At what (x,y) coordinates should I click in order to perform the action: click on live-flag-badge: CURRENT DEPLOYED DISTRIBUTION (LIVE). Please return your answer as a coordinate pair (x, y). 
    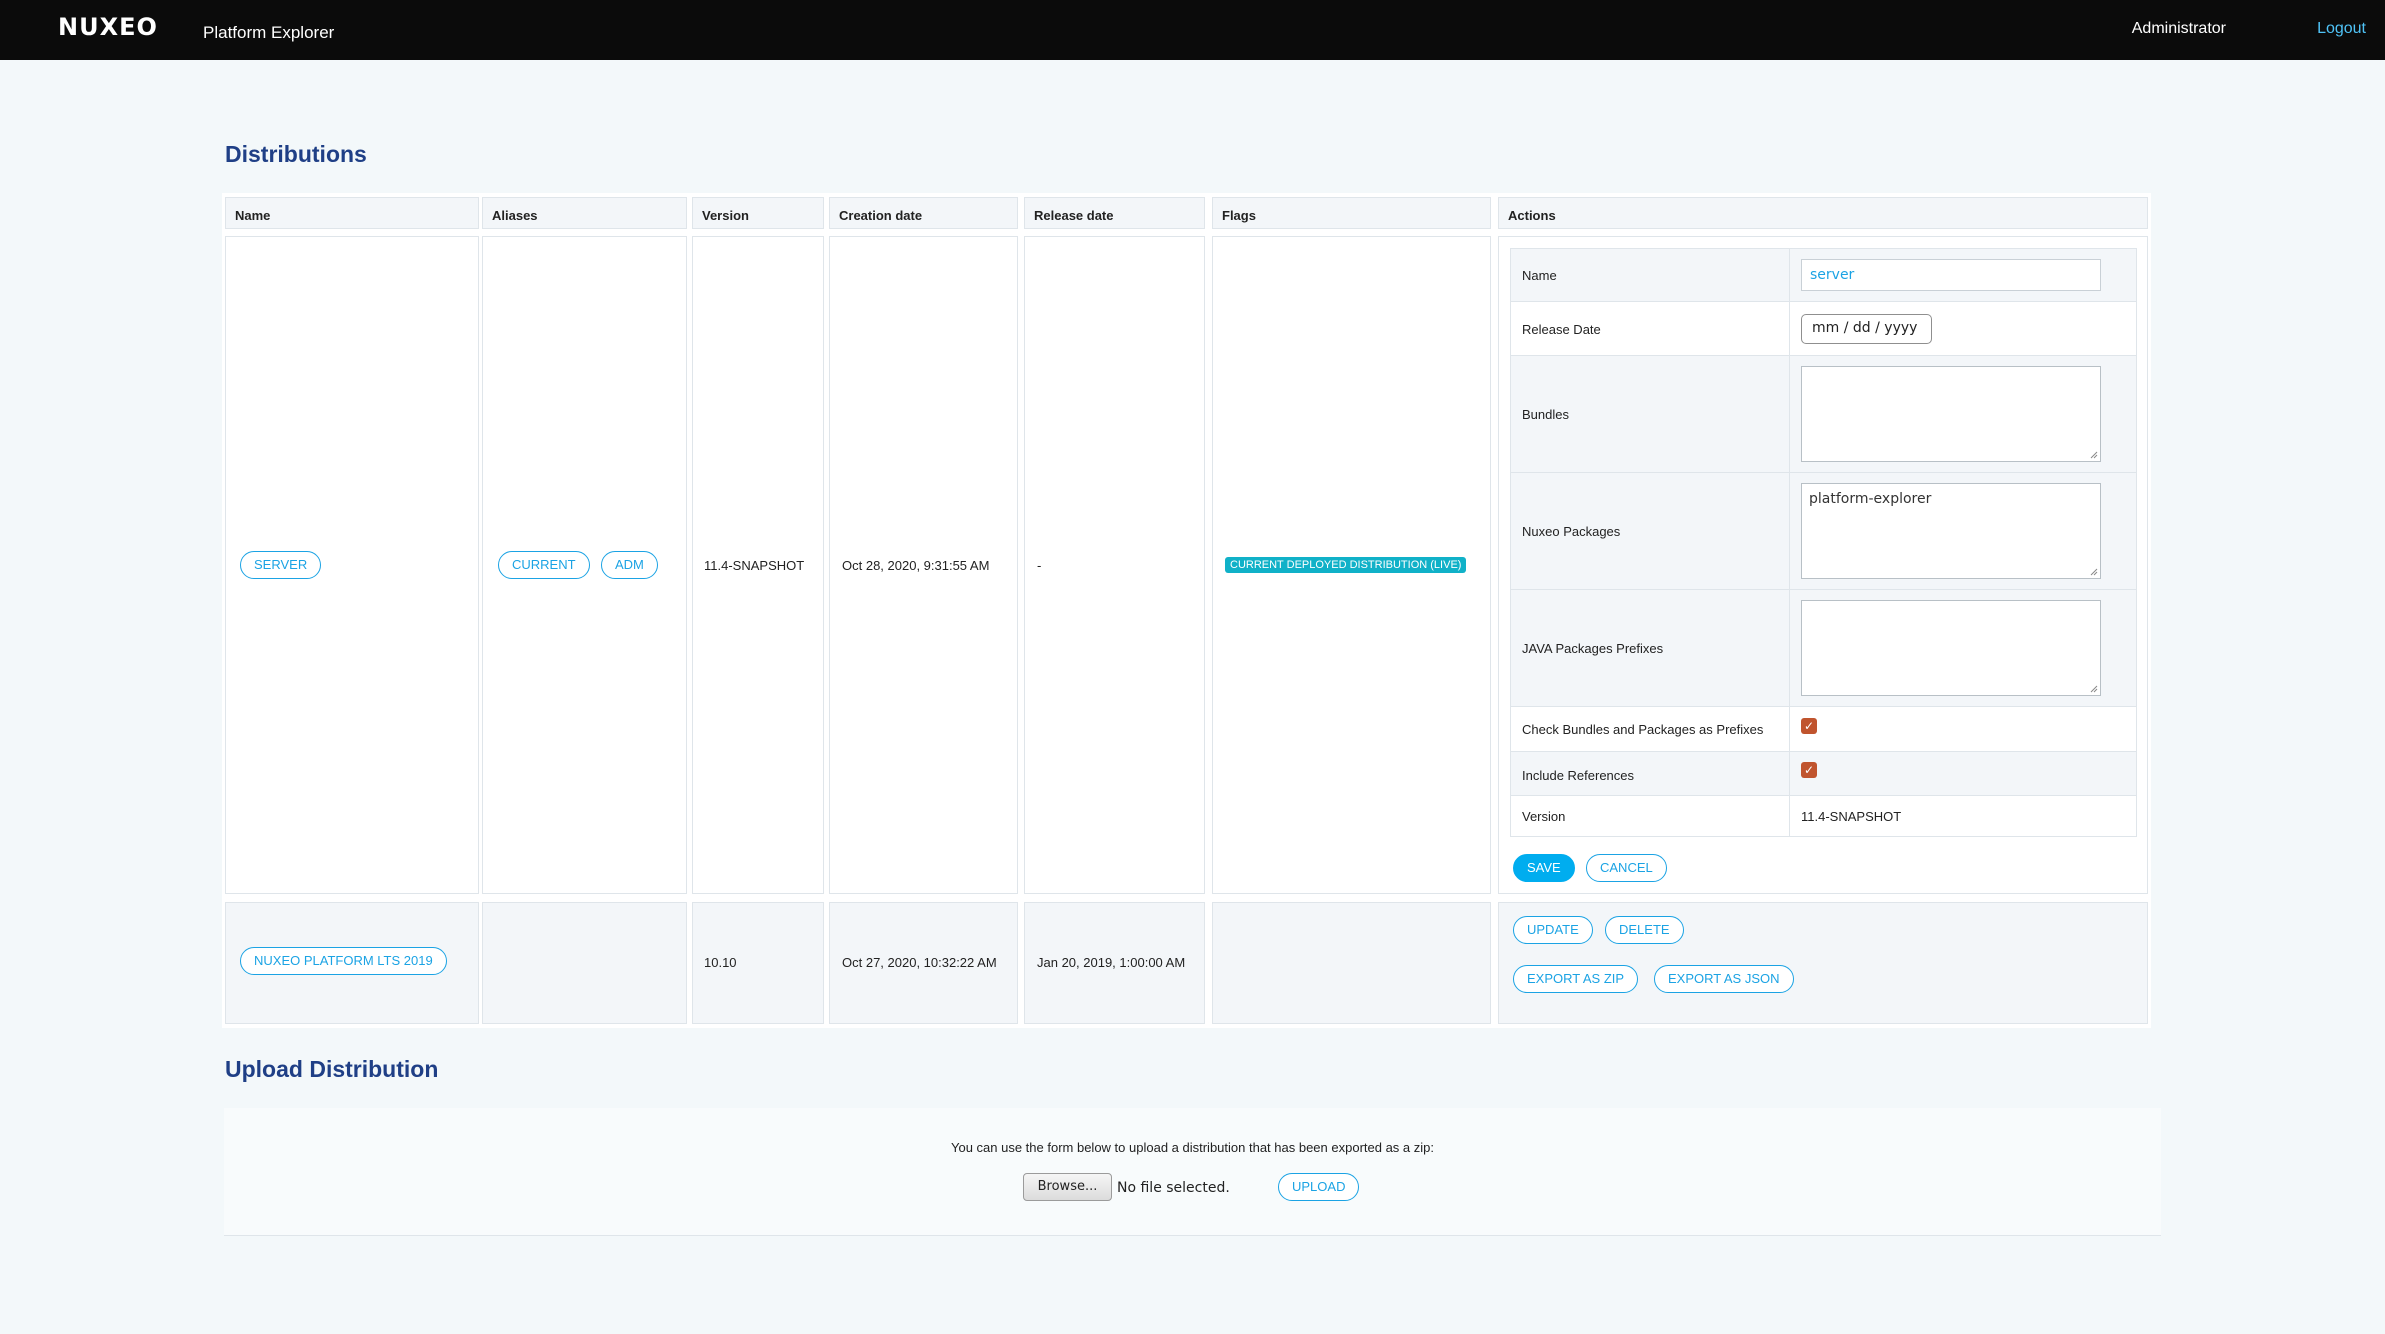
    Looking at the image, I should click on (1346, 565).